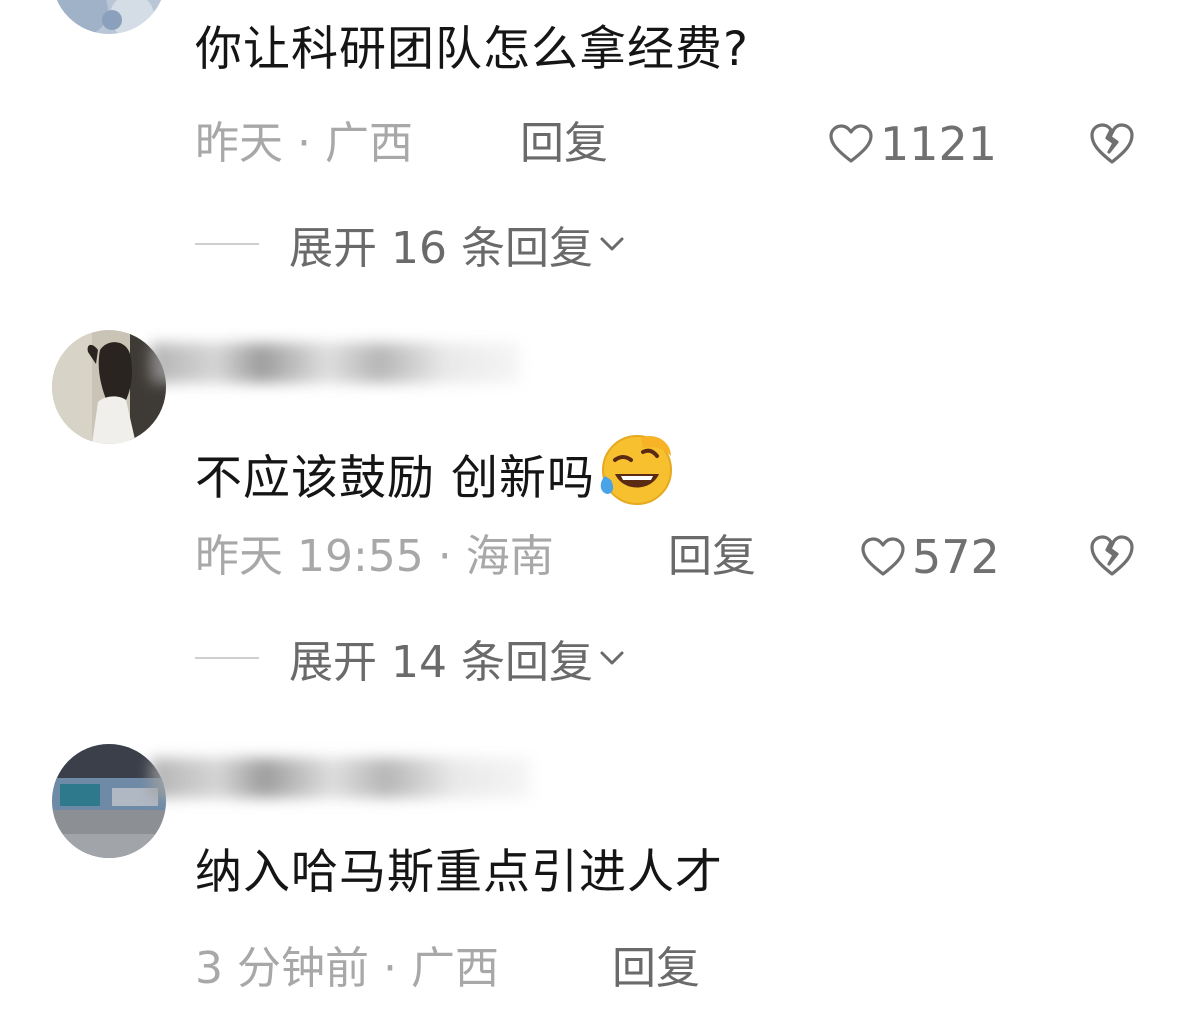 This screenshot has width=1199, height=1019. I want to click on comment-meta: 昨天 19:55 · 海南, so click(374, 557).